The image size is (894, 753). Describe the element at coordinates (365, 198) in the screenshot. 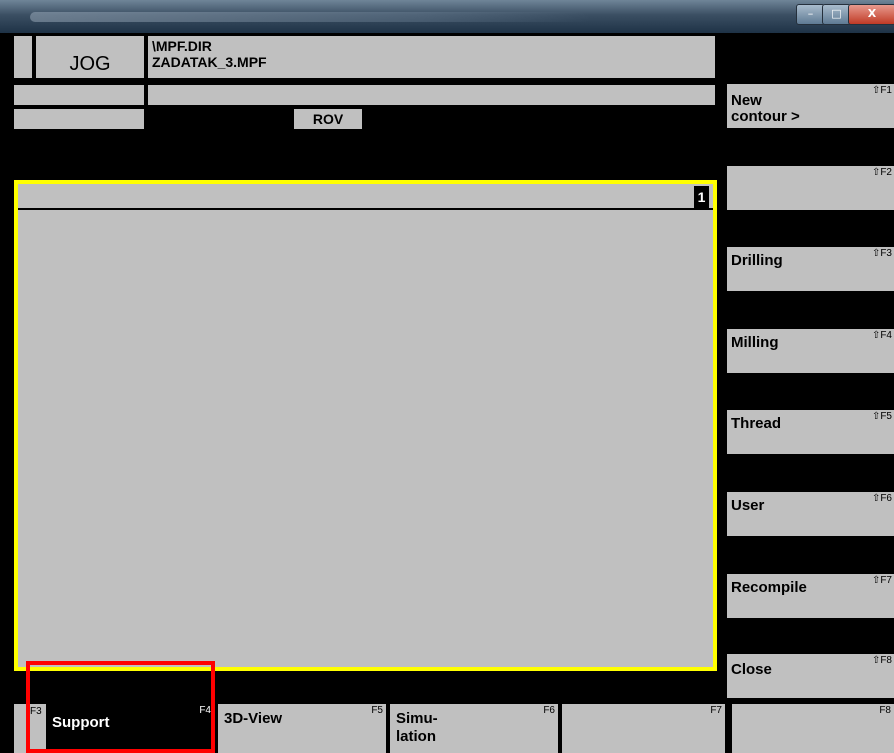

I see `editor-header-bar: 1` at that location.